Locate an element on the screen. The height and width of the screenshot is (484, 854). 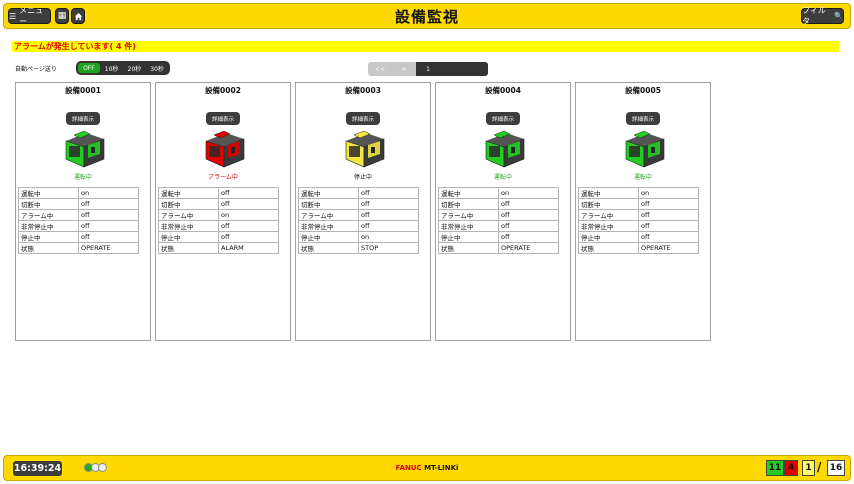
page-prev-button: < is located at coordinates (404, 69).